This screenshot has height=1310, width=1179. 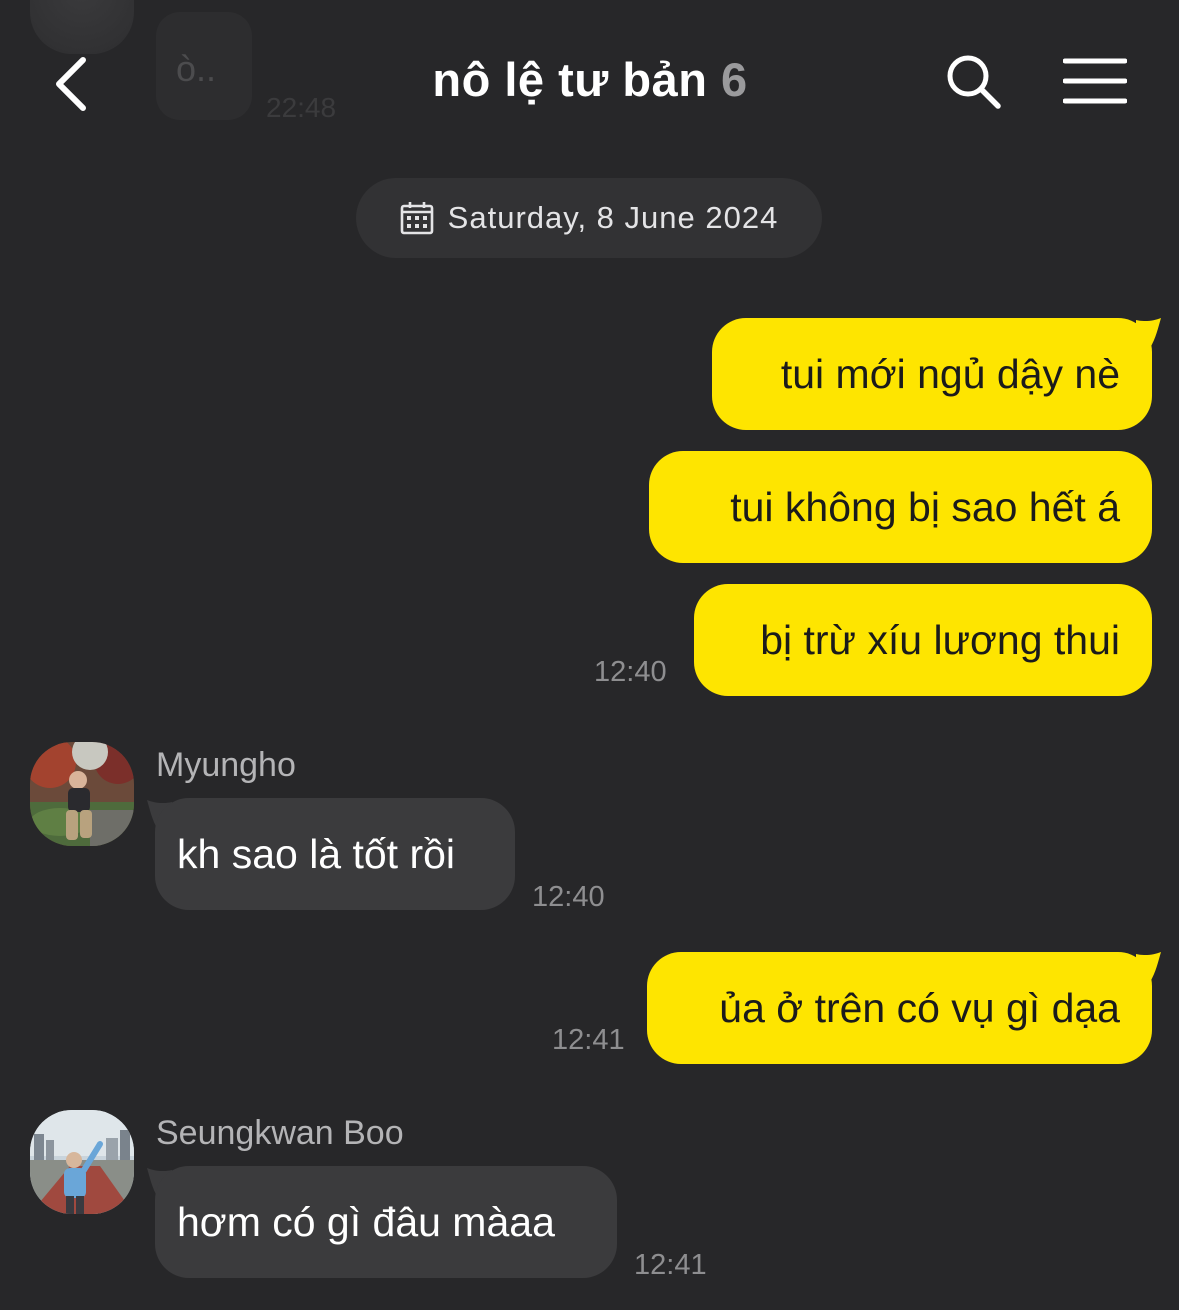 I want to click on message-bubble-incoming: hơm có gì đâu màaa, so click(x=386, y=1222).